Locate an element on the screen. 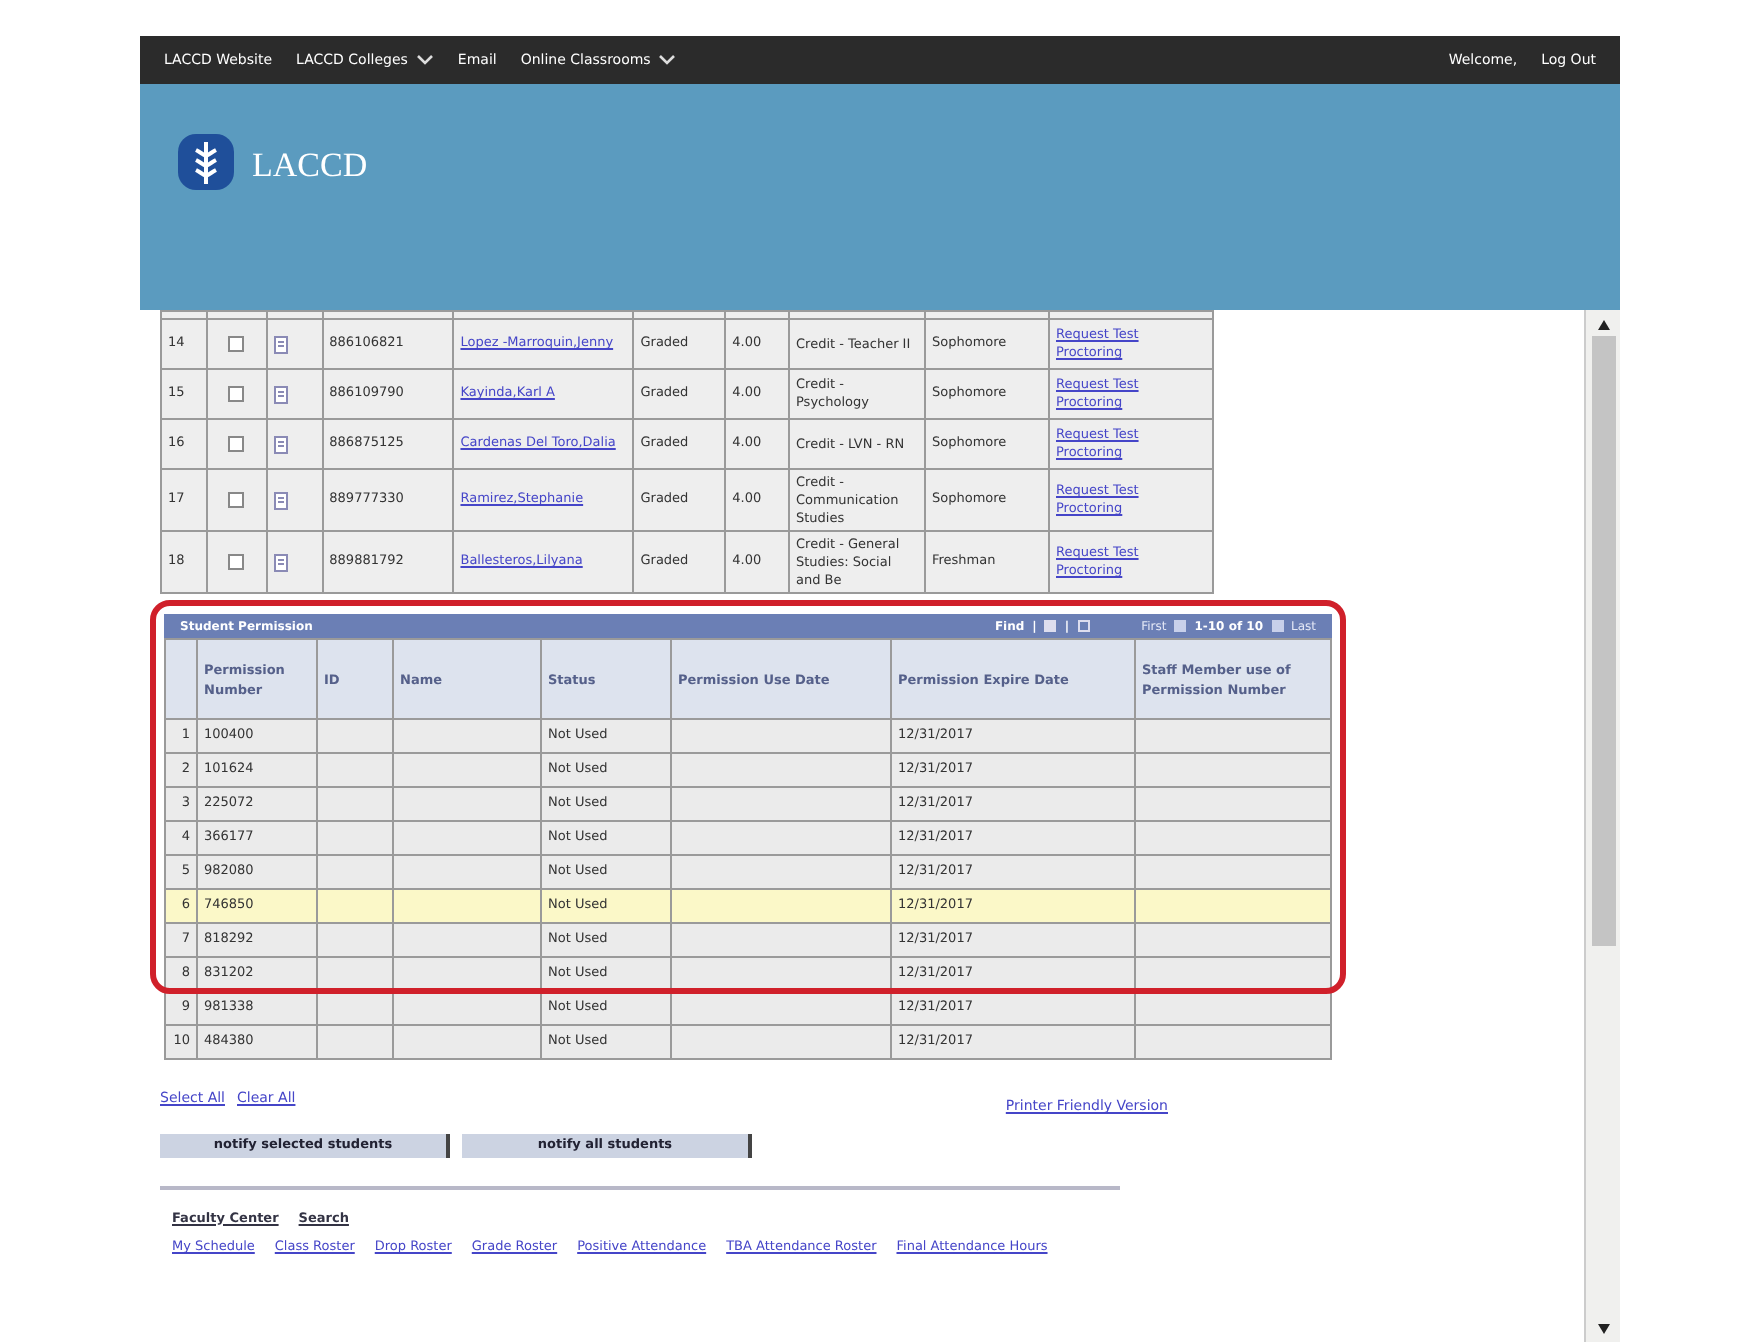 This screenshot has width=1760, height=1342. scroll-up-icon is located at coordinates (1603, 325).